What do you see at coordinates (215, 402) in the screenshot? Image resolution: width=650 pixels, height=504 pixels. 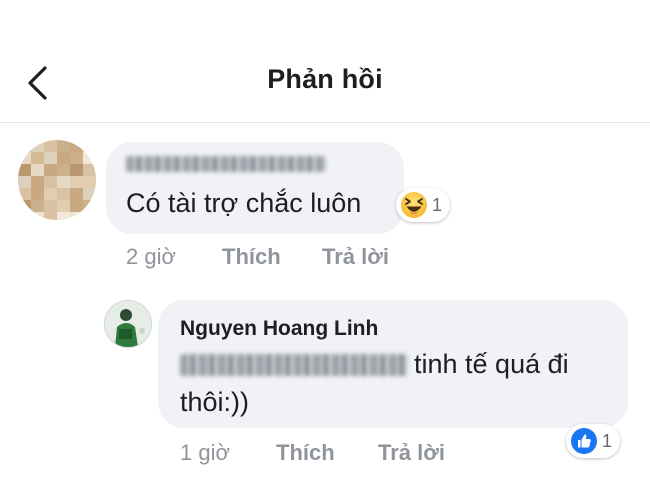 I see `reply-text-line-2: thôi:))` at bounding box center [215, 402].